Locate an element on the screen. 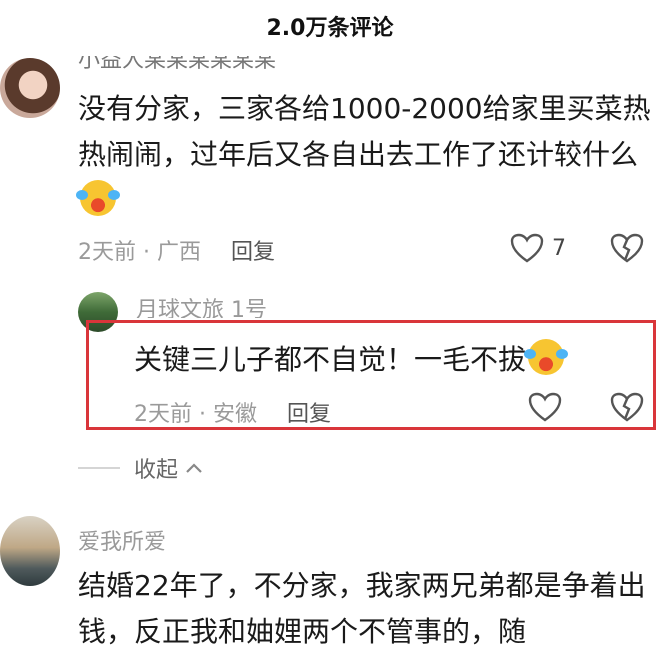  like-button is located at coordinates (545, 407).